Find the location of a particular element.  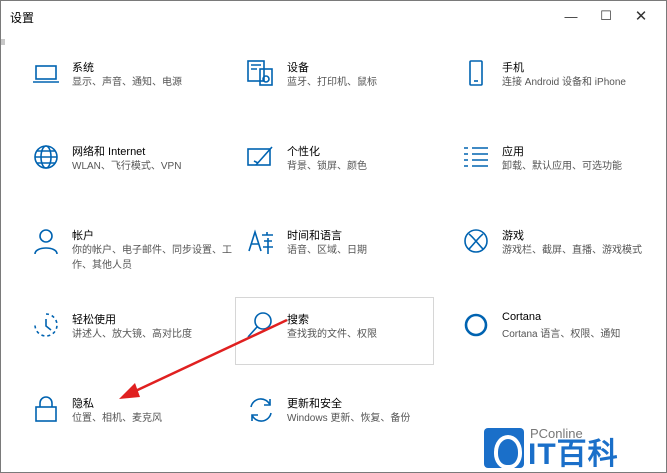

tile-description: 你的帐户、电子邮件、同步设置、工作、其他人员 is located at coordinates (152, 258).